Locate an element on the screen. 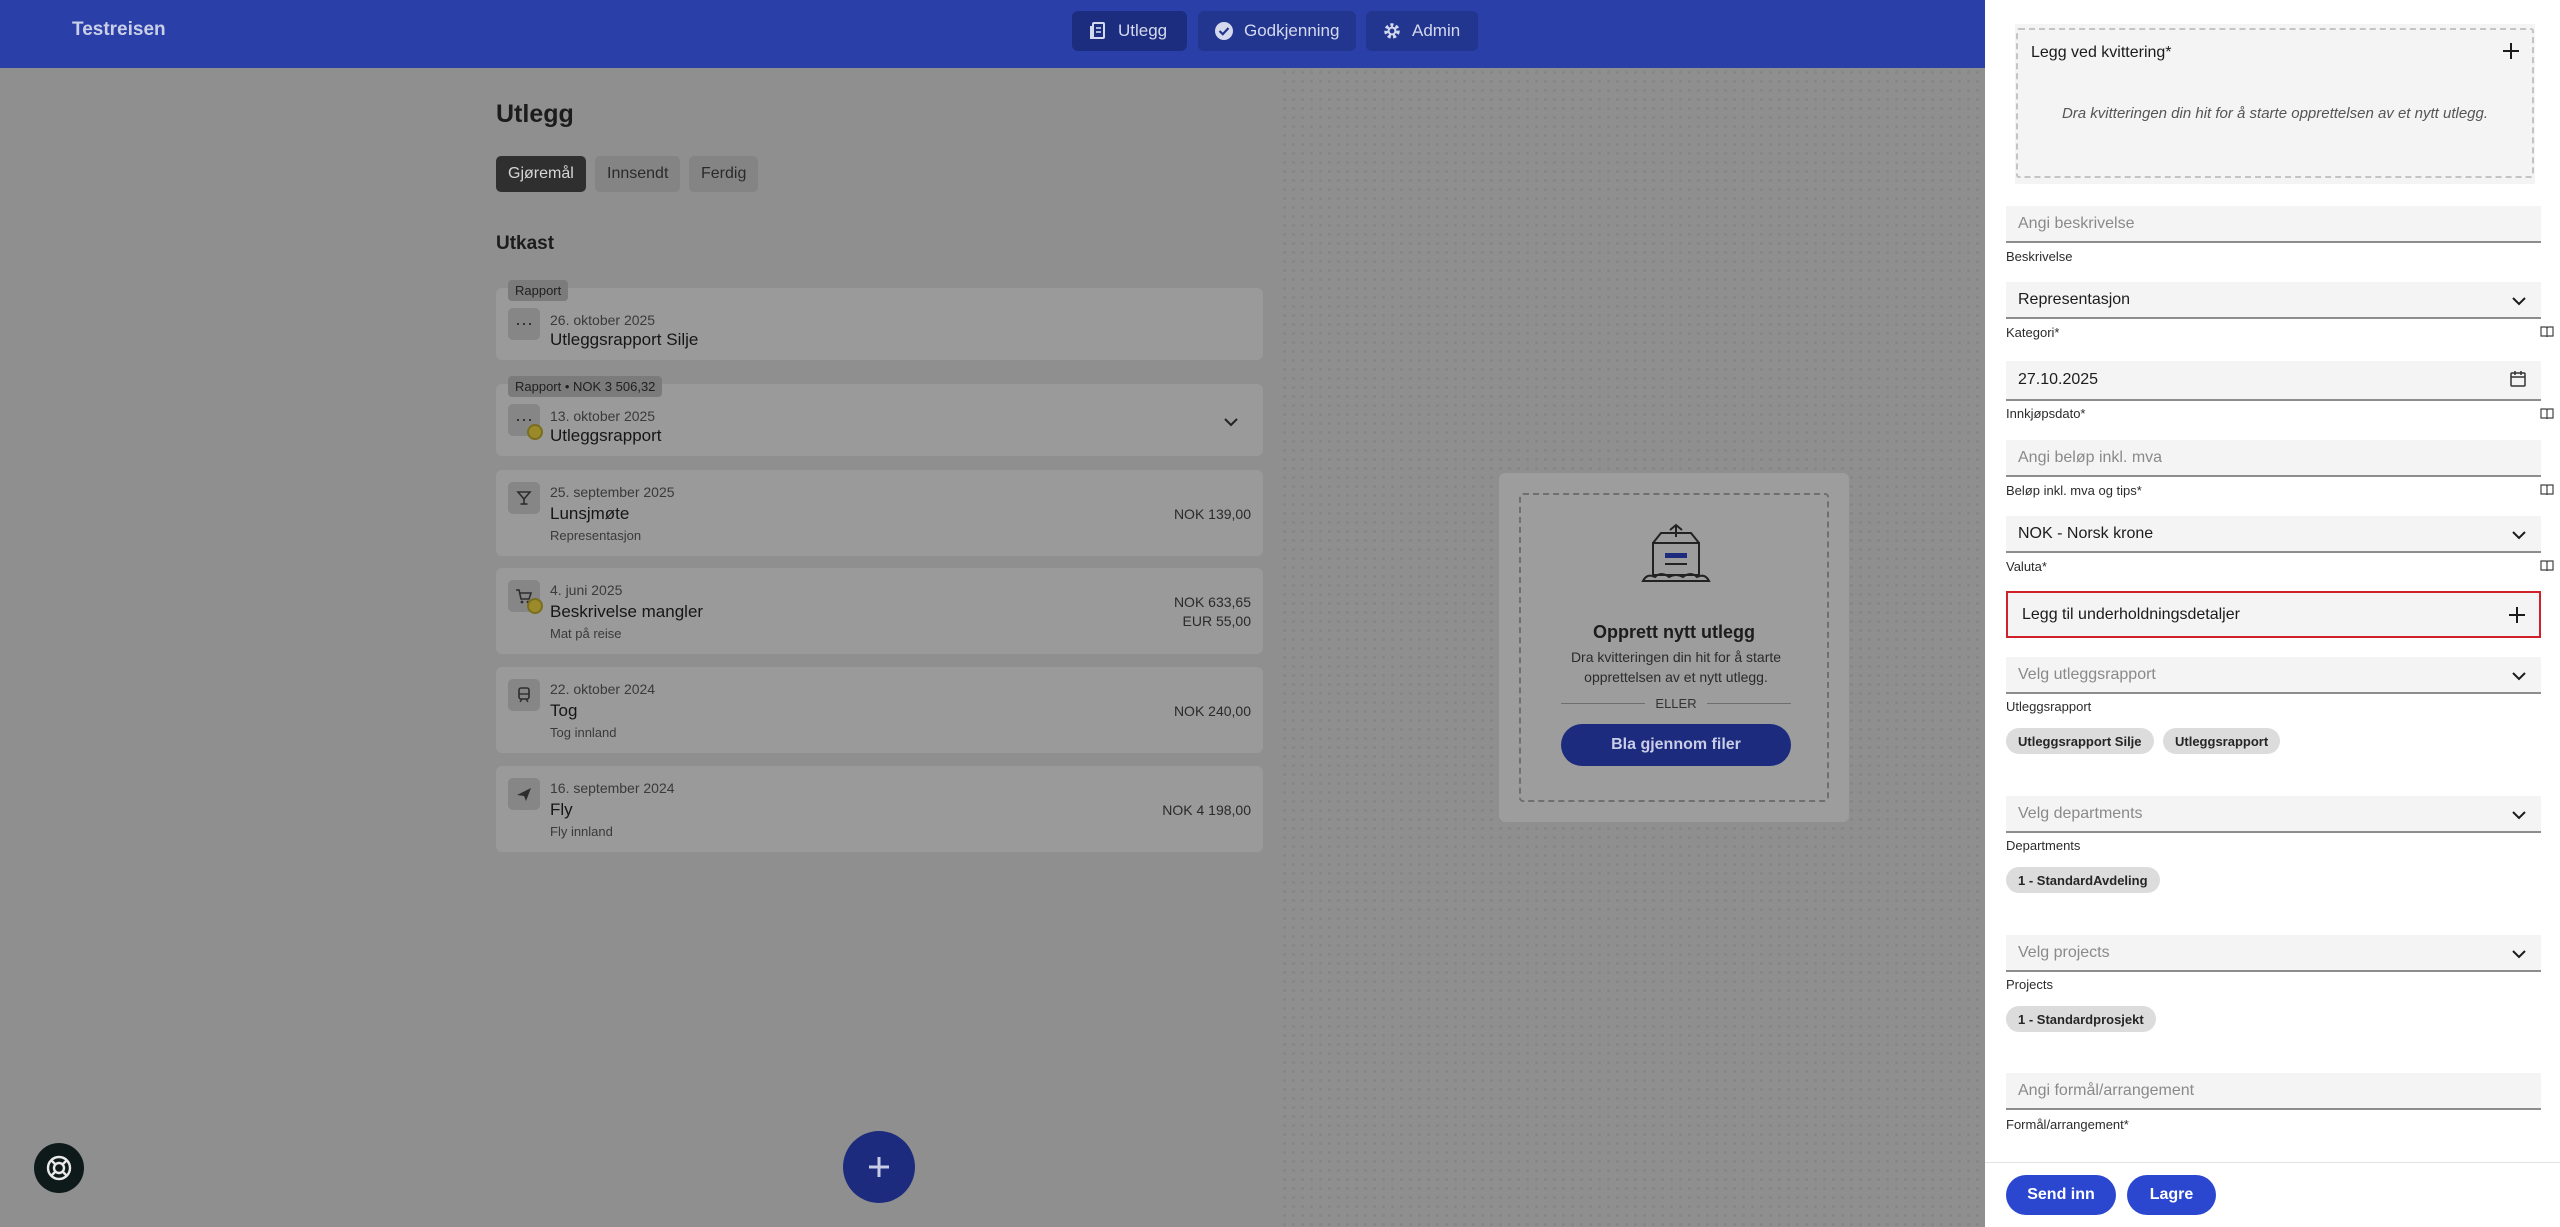 The image size is (2560, 1227). card-title: Beskrivelse mangler is located at coordinates (627, 611).